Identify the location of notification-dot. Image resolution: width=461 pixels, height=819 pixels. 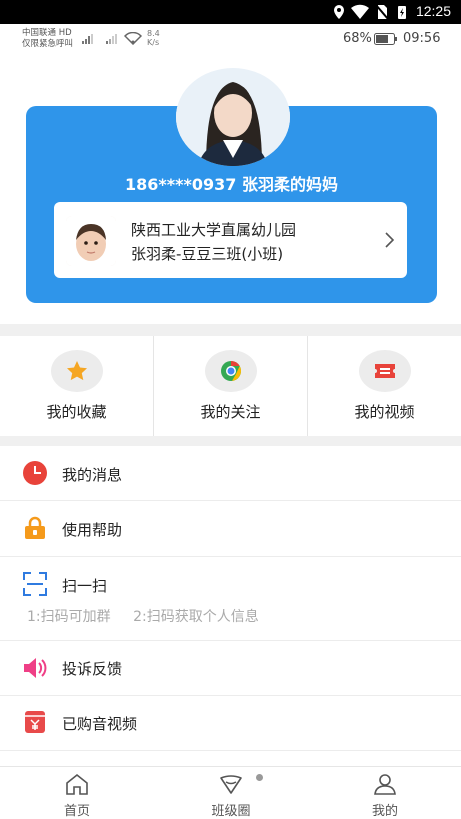
(259, 777).